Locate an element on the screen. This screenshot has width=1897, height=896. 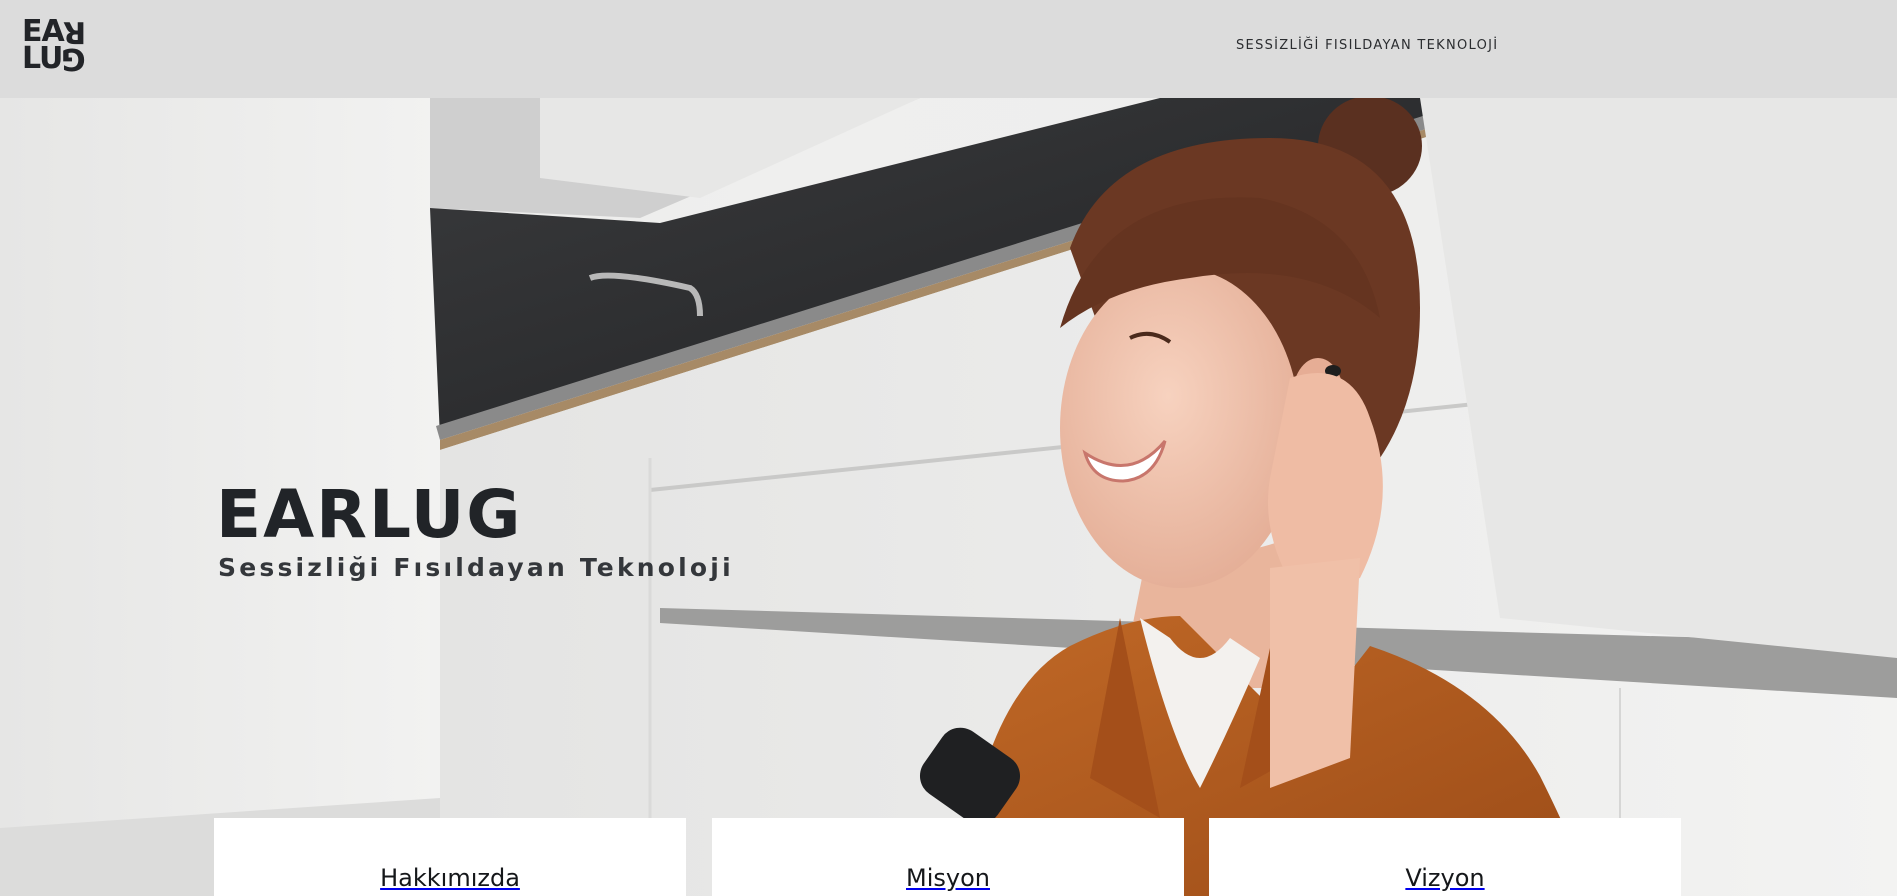
site-header: EAR LUG SESSİZLİĞİ FISILDAYAN TEKNOLOJİ is located at coordinates (948, 49).